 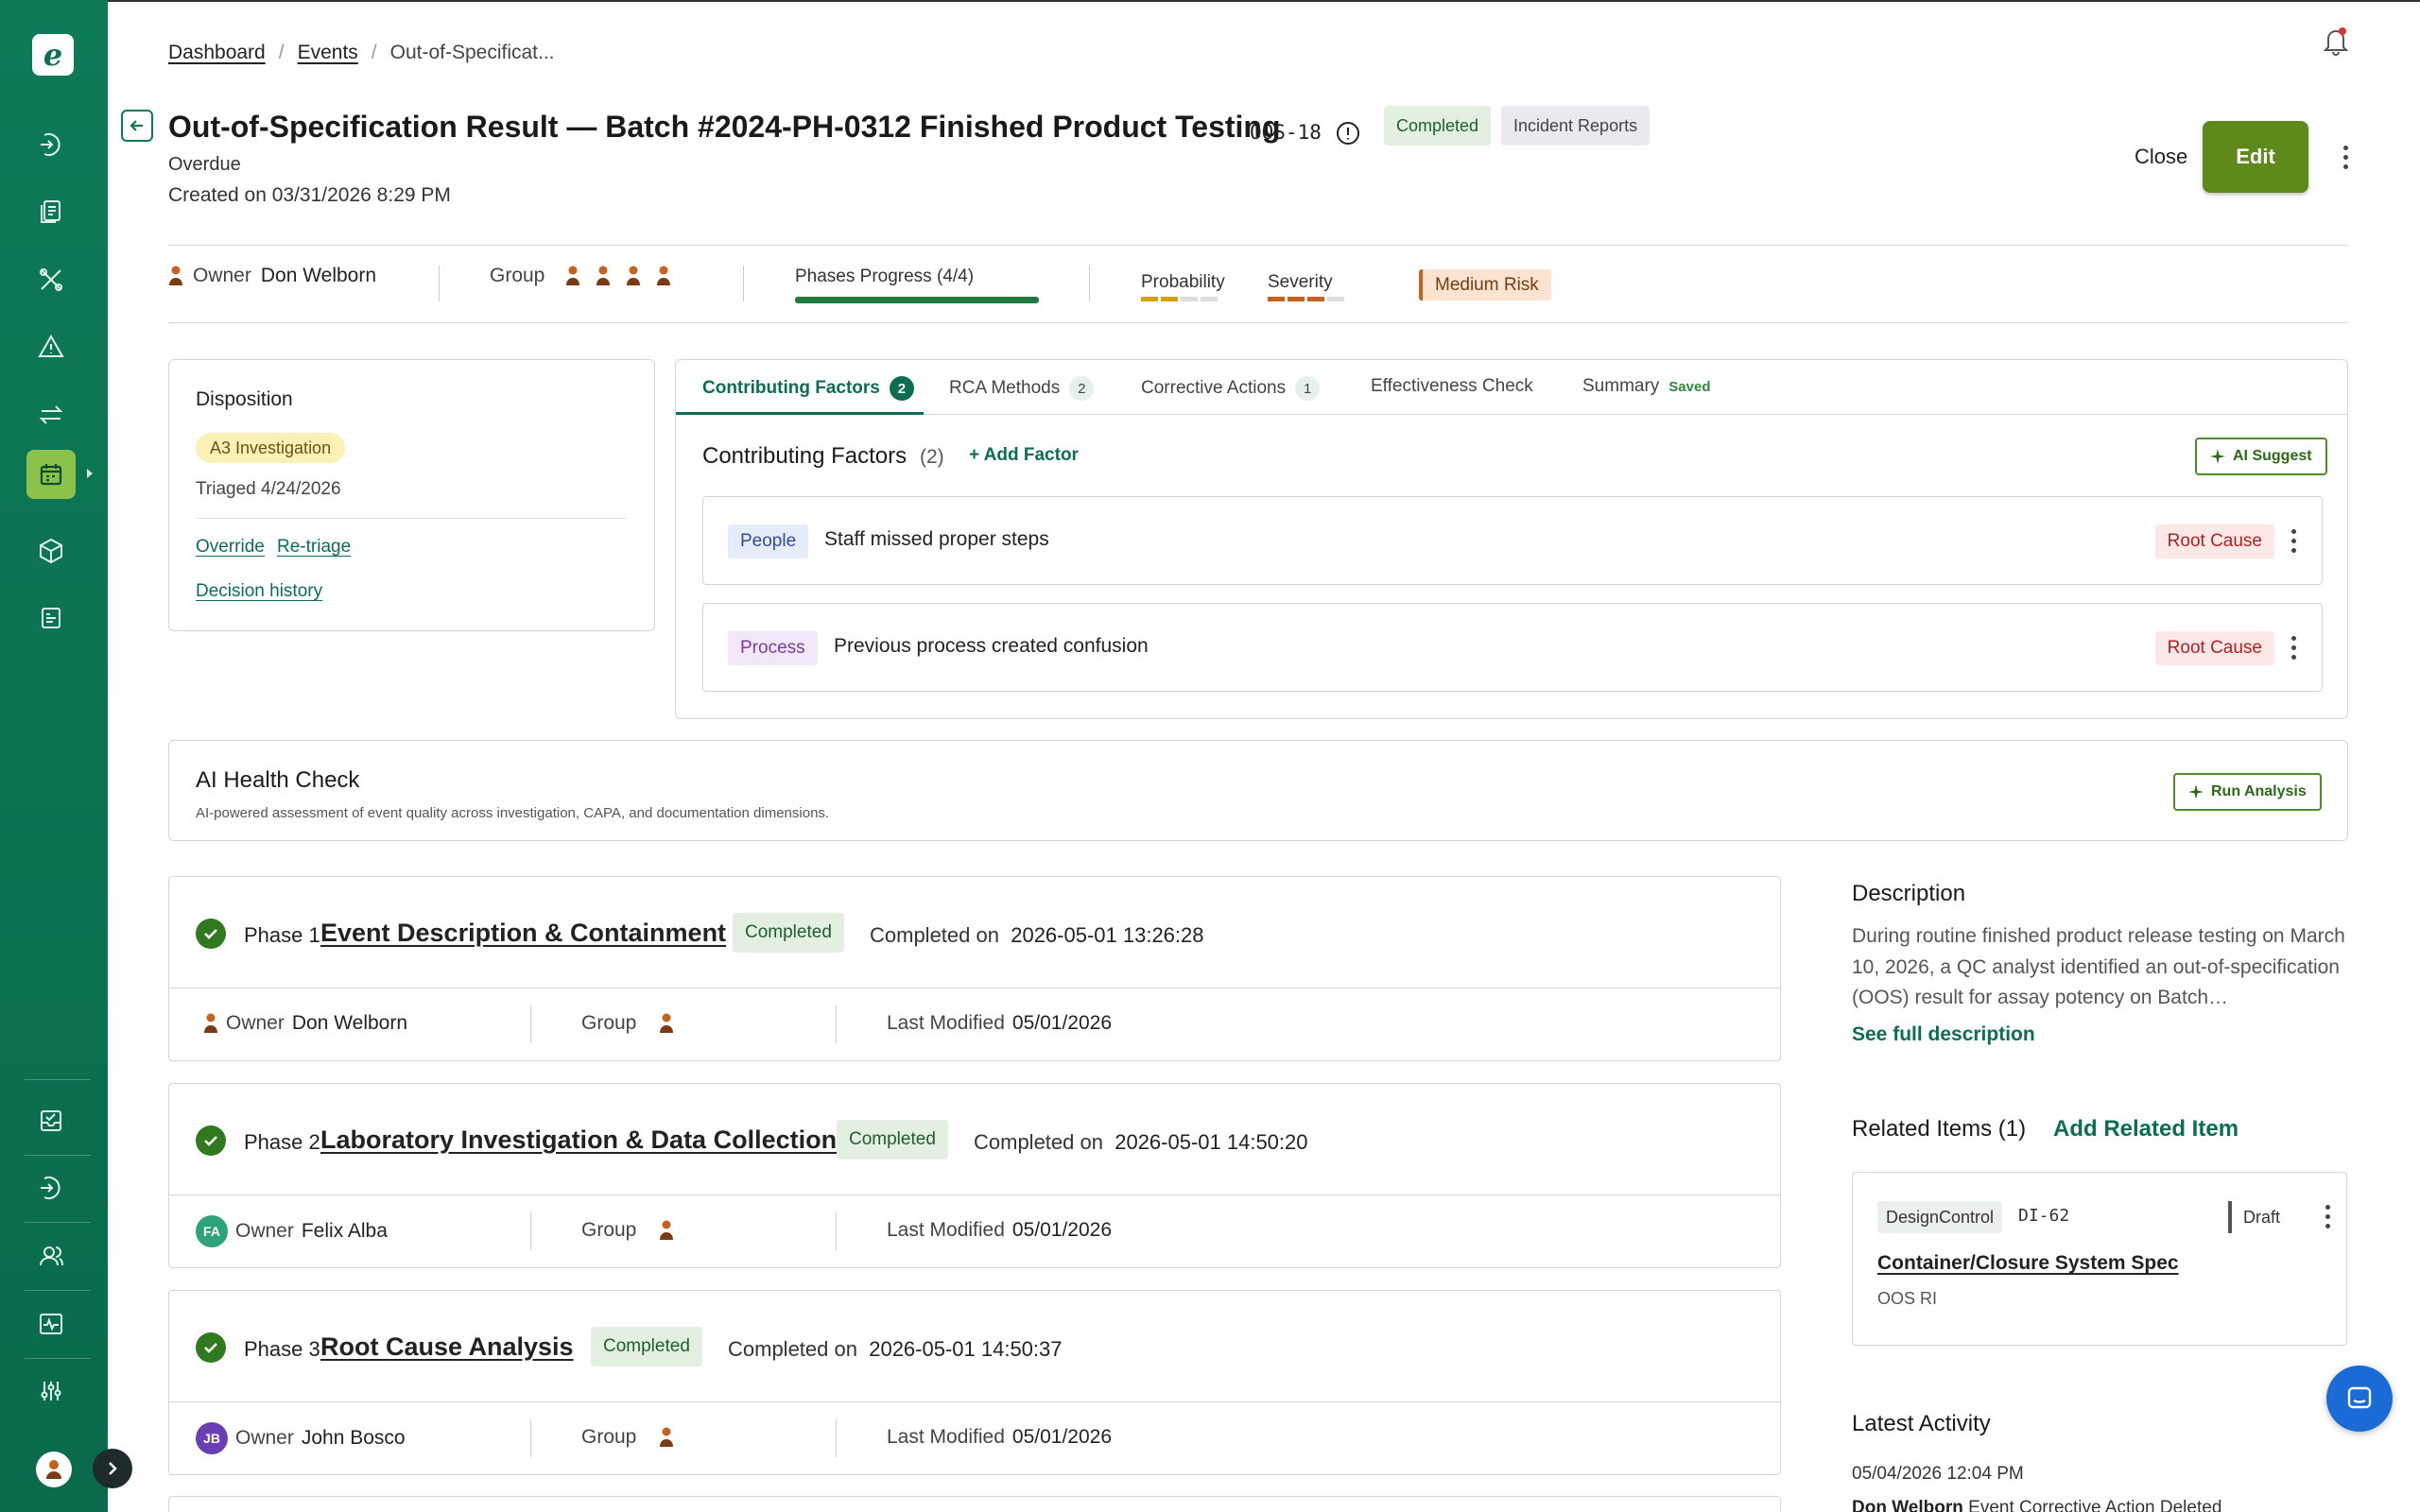 What do you see at coordinates (895, 1349) in the screenshot?
I see `completed-on: Completed on 2026-05-01 14:50:37` at bounding box center [895, 1349].